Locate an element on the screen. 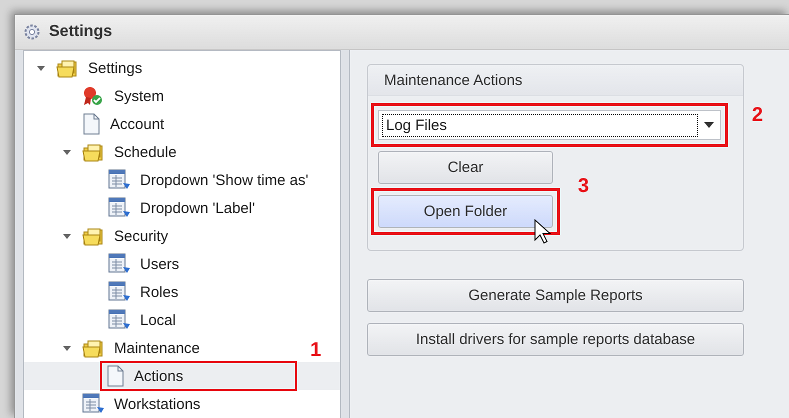 This screenshot has height=418, width=789. tree-item: Account is located at coordinates (137, 124).